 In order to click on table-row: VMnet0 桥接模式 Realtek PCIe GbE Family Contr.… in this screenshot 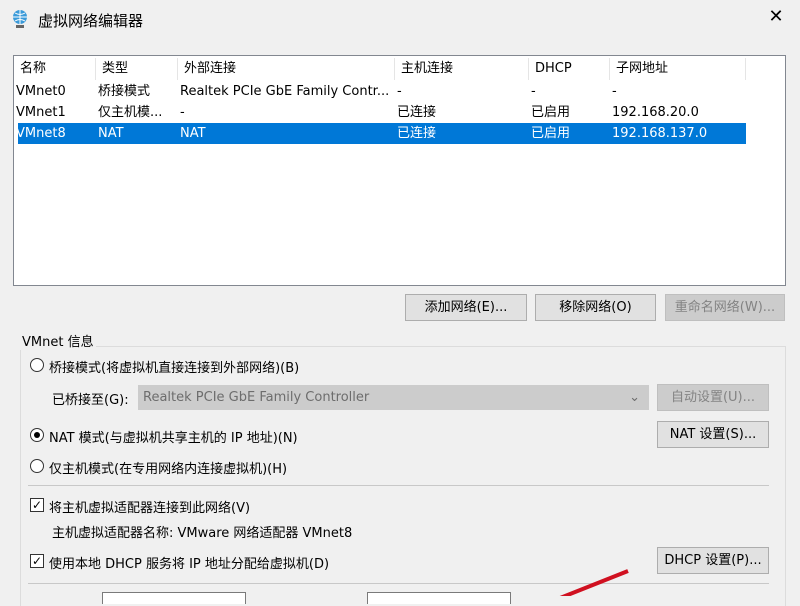, I will do `click(381, 91)`.